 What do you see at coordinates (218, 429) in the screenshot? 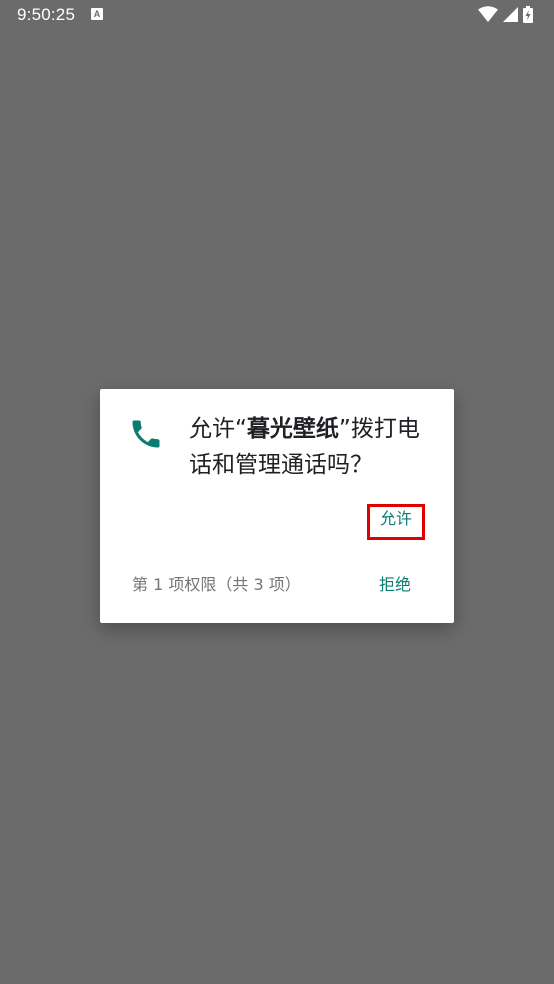
I see `title-prefix: 允许“` at bounding box center [218, 429].